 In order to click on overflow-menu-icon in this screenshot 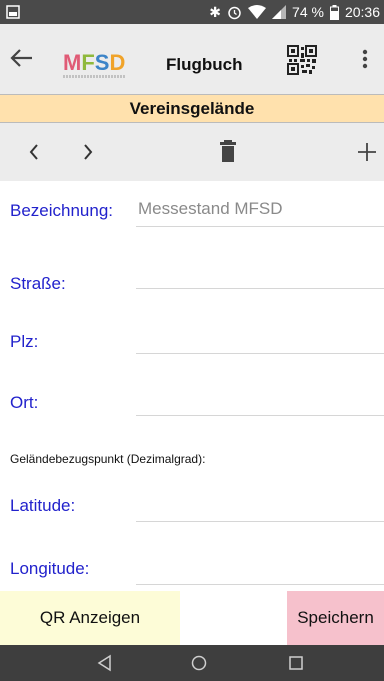, I will do `click(365, 59)`.